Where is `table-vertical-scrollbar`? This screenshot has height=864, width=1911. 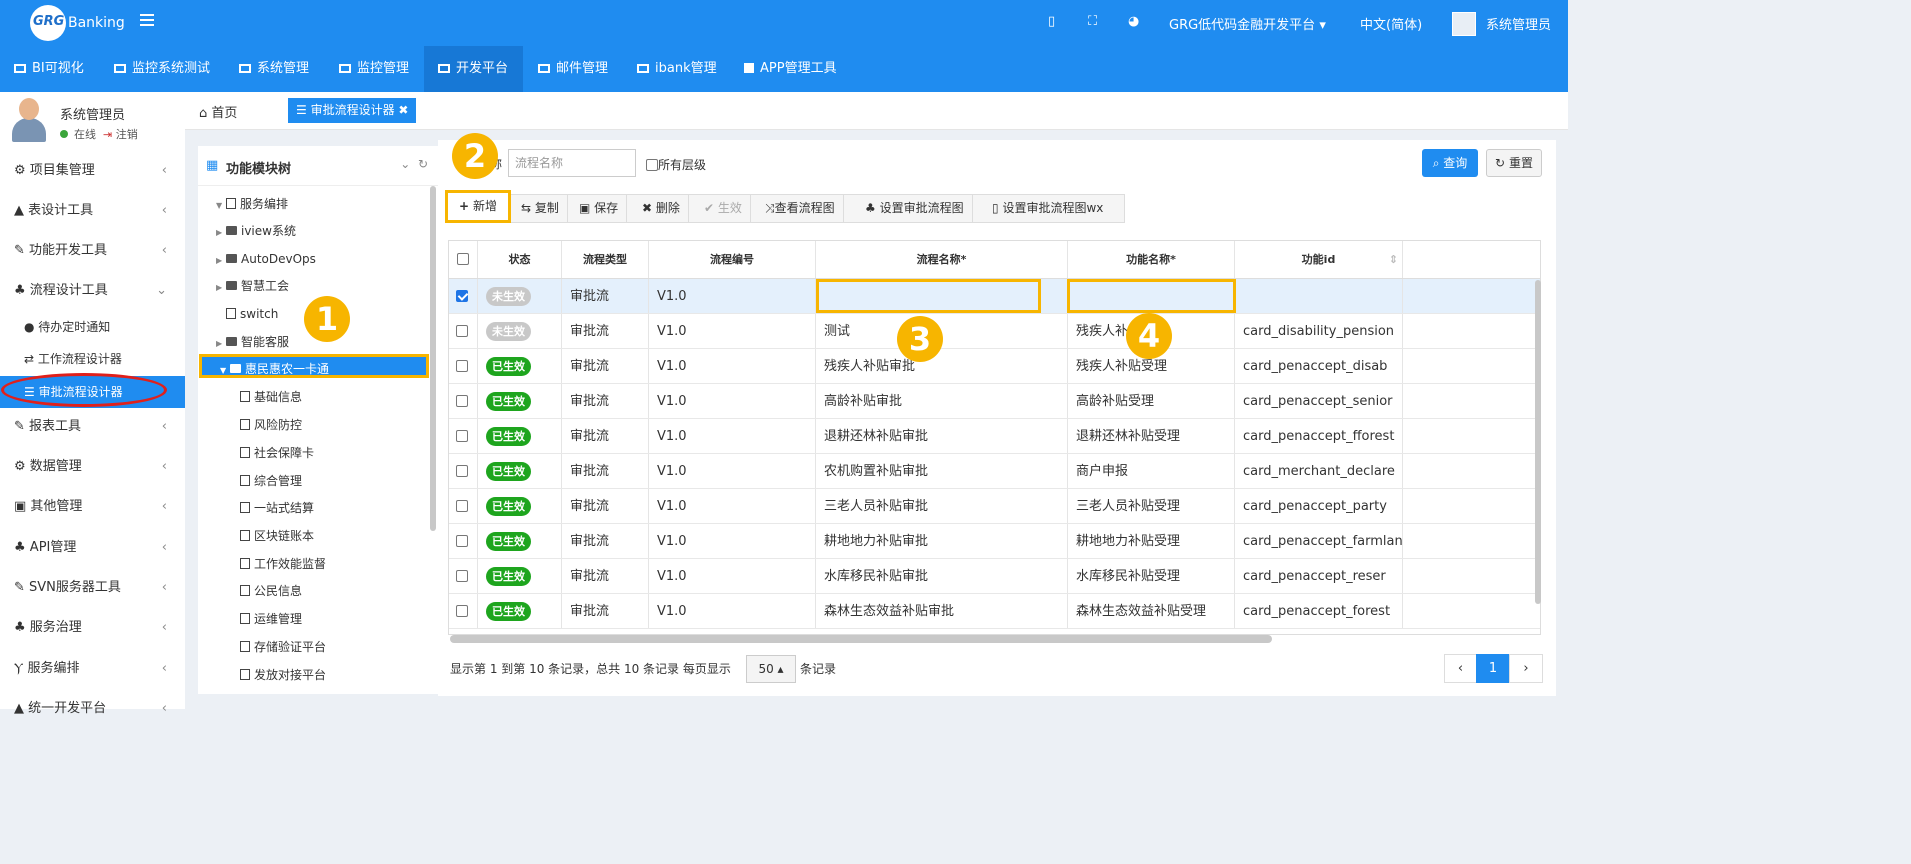 table-vertical-scrollbar is located at coordinates (1538, 442).